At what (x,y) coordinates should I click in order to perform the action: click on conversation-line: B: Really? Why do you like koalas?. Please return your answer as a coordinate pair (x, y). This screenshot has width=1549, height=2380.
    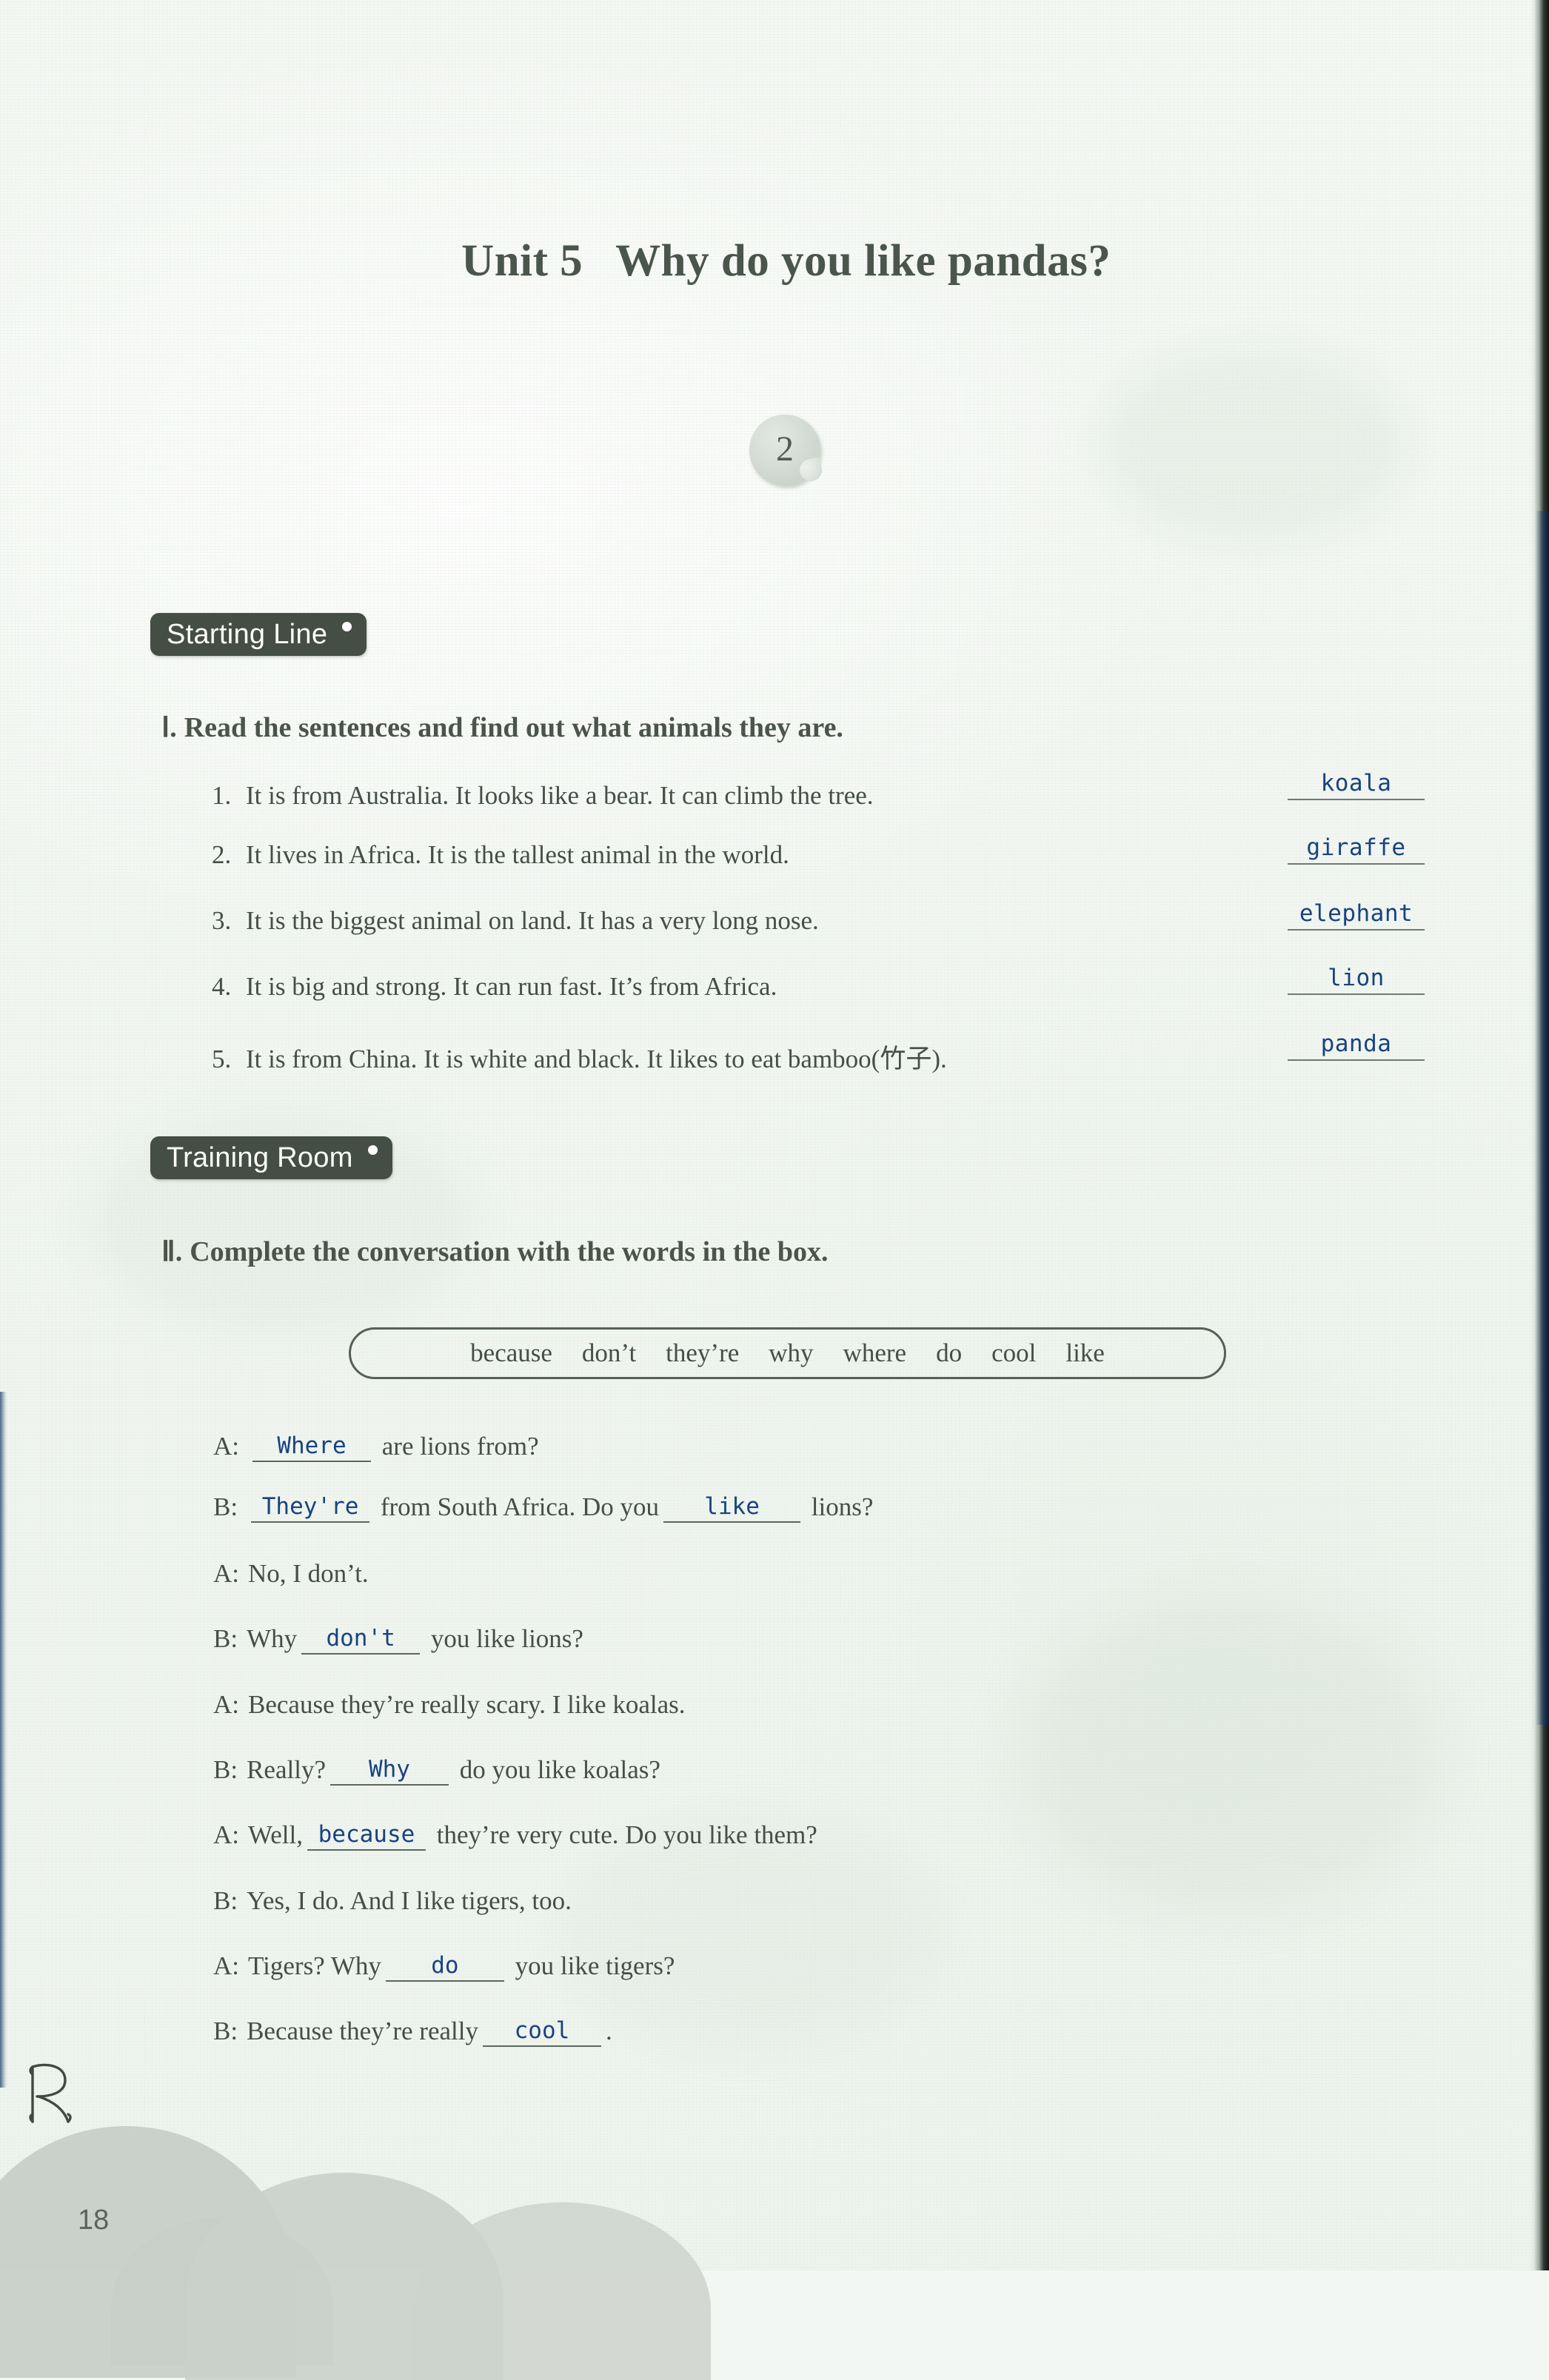
    Looking at the image, I should click on (436, 1771).